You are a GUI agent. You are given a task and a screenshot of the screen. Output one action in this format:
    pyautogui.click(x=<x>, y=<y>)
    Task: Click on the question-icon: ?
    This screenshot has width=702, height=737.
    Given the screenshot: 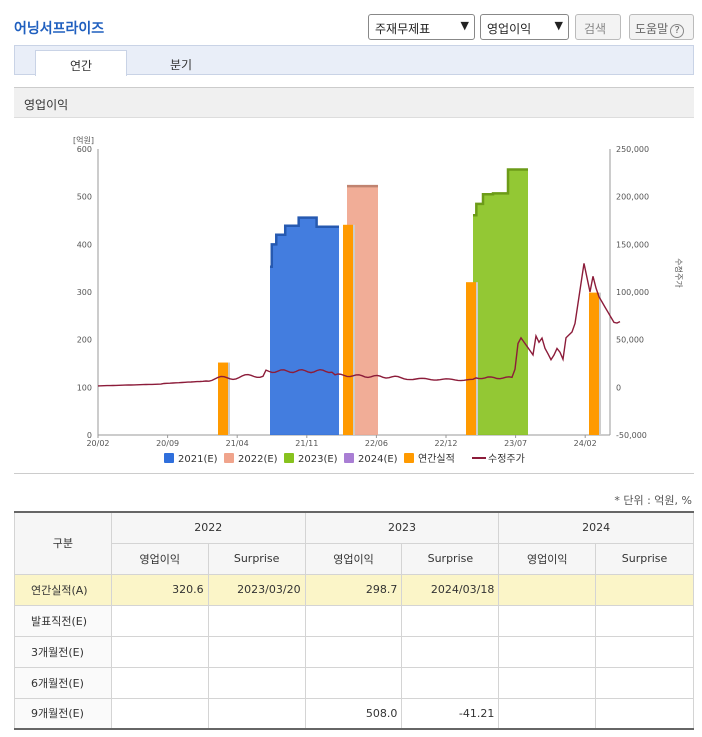 What is the action you would take?
    pyautogui.click(x=677, y=31)
    